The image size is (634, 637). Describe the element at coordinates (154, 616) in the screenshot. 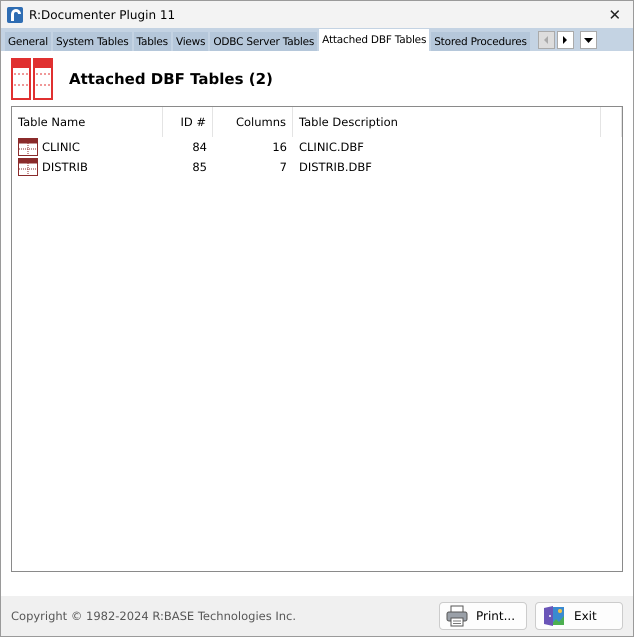

I see `copyright-text: Copyright © 1982-2024 R:BASE Technologies Inc.` at that location.